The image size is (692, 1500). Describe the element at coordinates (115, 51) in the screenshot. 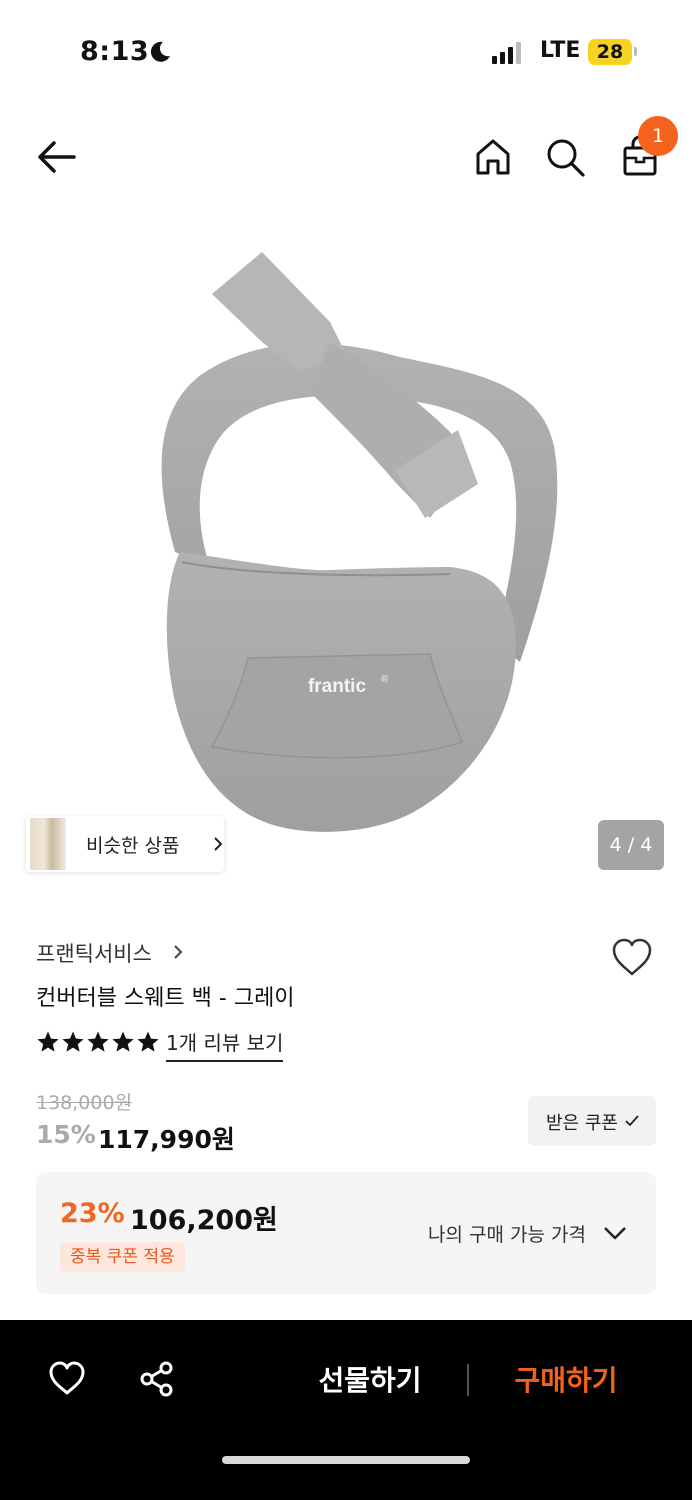

I see `status-time: 8:13` at that location.